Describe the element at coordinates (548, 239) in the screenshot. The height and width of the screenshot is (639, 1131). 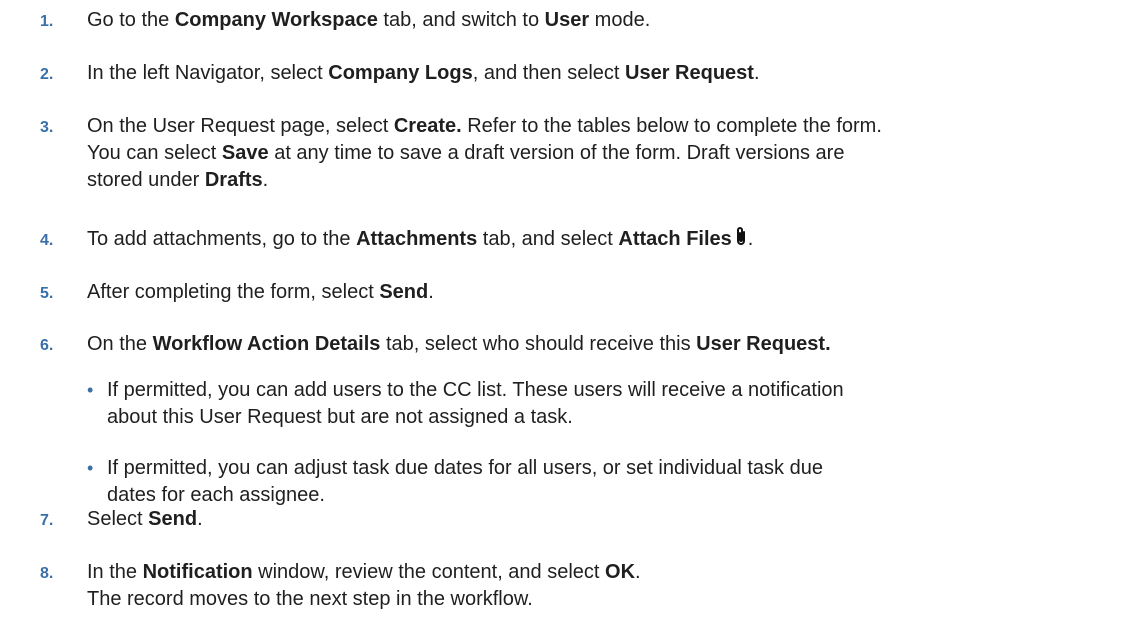
I see `text-run: tab, and select` at that location.